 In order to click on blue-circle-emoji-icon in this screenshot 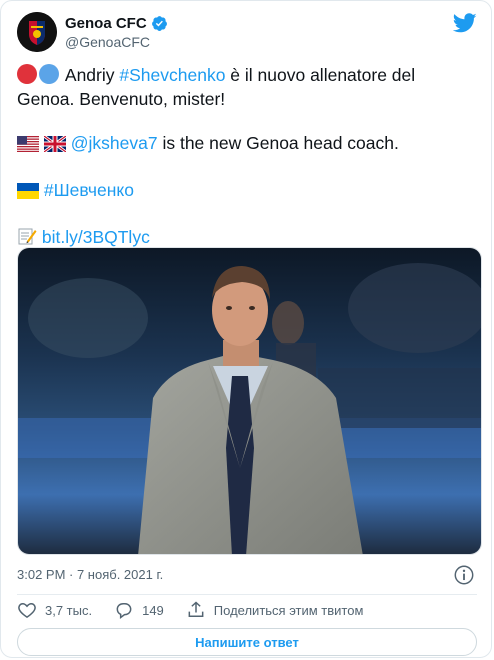, I will do `click(49, 74)`.